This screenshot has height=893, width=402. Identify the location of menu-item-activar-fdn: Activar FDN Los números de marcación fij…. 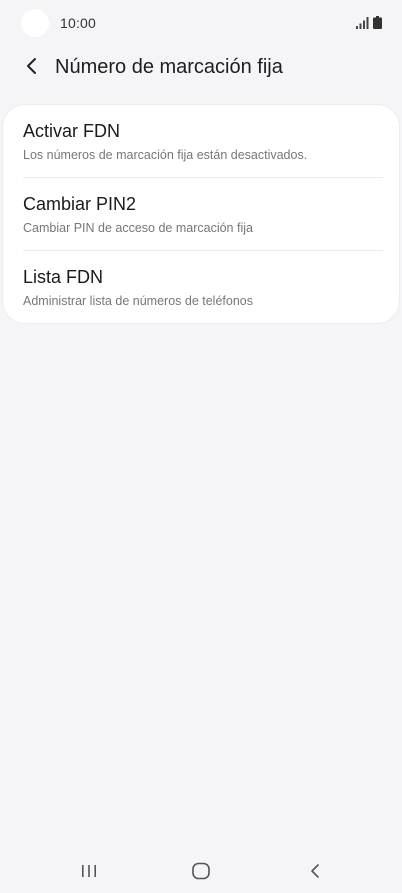
(201, 141).